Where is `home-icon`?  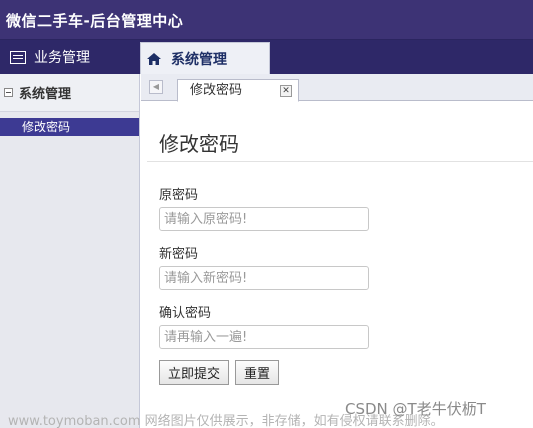 home-icon is located at coordinates (154, 58).